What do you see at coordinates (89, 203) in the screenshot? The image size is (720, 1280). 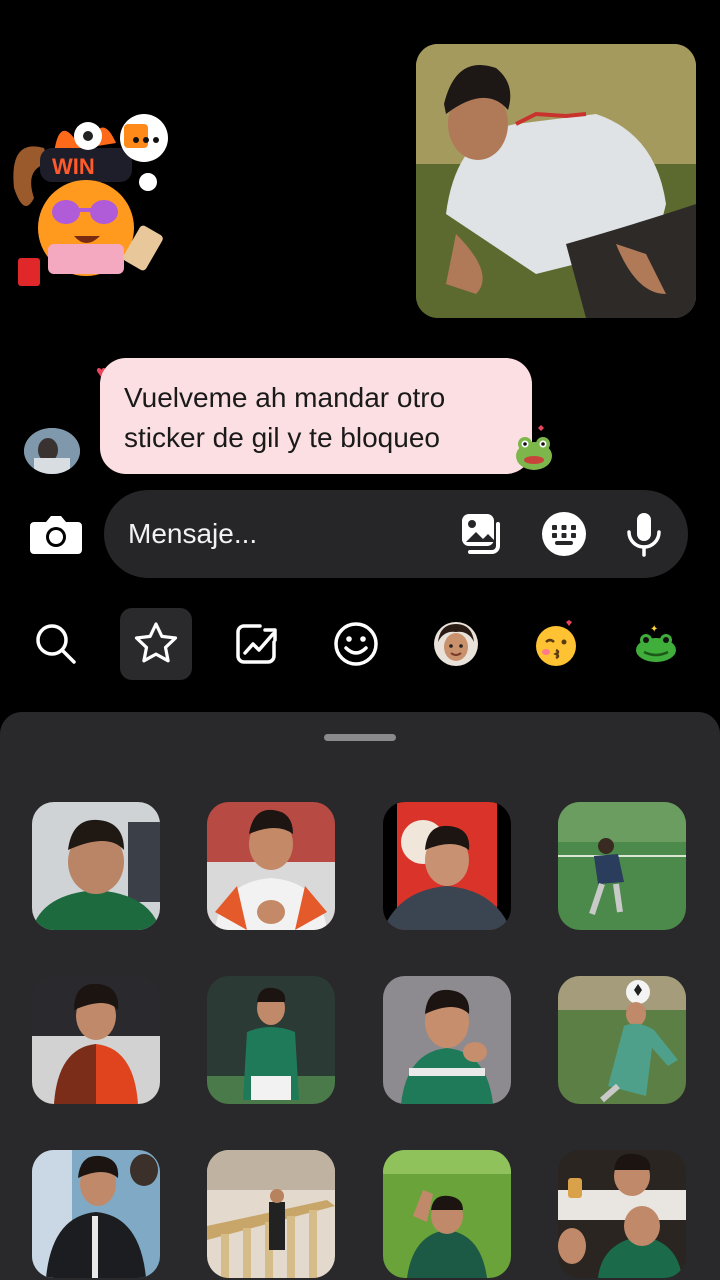 I see `win-sticker: WIN` at bounding box center [89, 203].